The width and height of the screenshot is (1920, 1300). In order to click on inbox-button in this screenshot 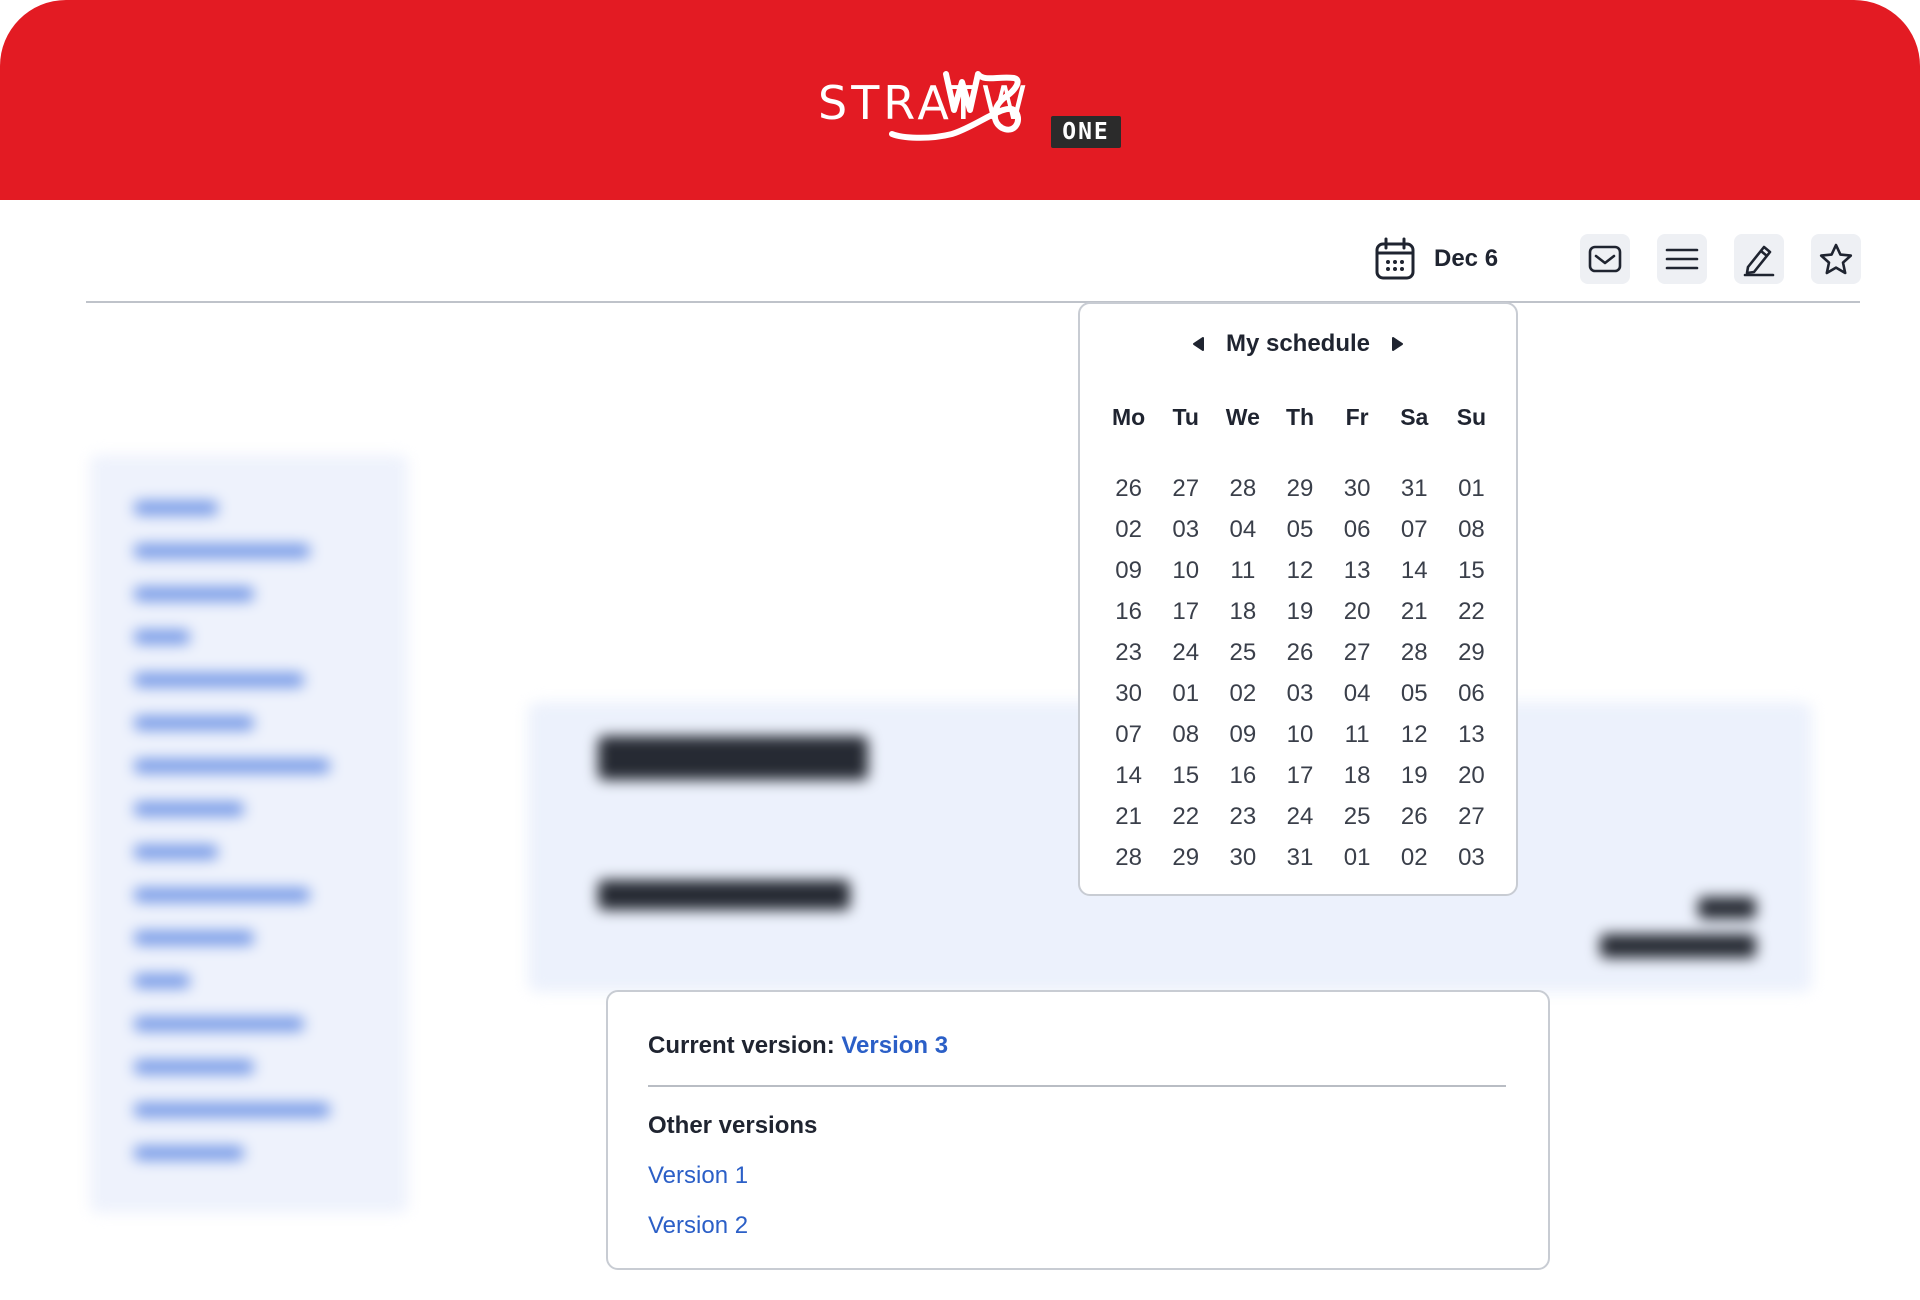, I will do `click(1605, 259)`.